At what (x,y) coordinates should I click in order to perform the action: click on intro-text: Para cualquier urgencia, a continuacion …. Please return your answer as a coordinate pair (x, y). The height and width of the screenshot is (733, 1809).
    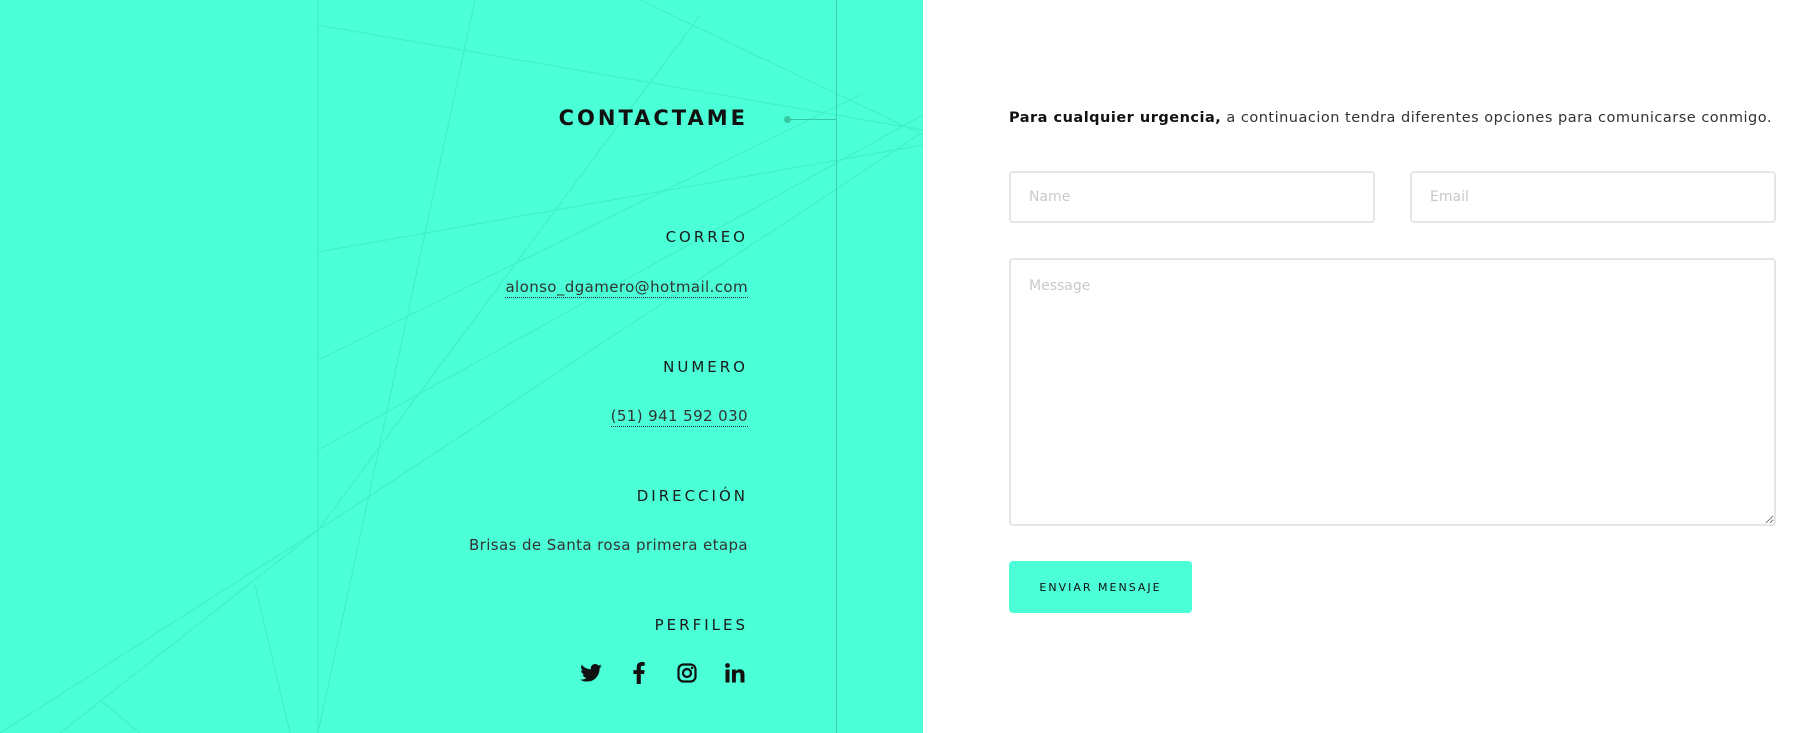
    Looking at the image, I should click on (1390, 118).